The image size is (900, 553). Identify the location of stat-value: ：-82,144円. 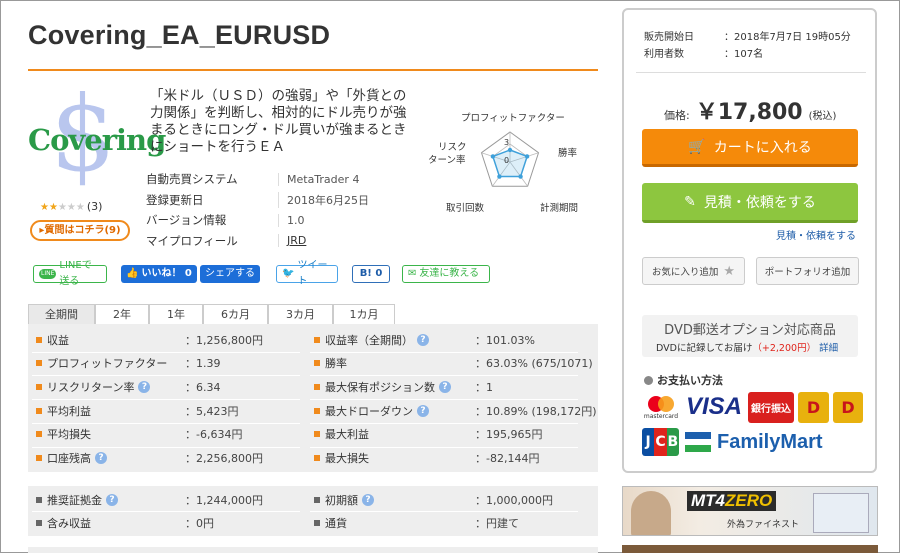
(507, 458).